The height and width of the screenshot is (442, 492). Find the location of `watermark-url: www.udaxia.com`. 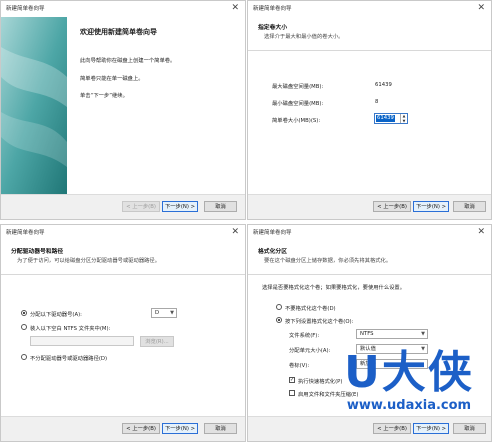

watermark-url: www.udaxia.com is located at coordinates (409, 405).